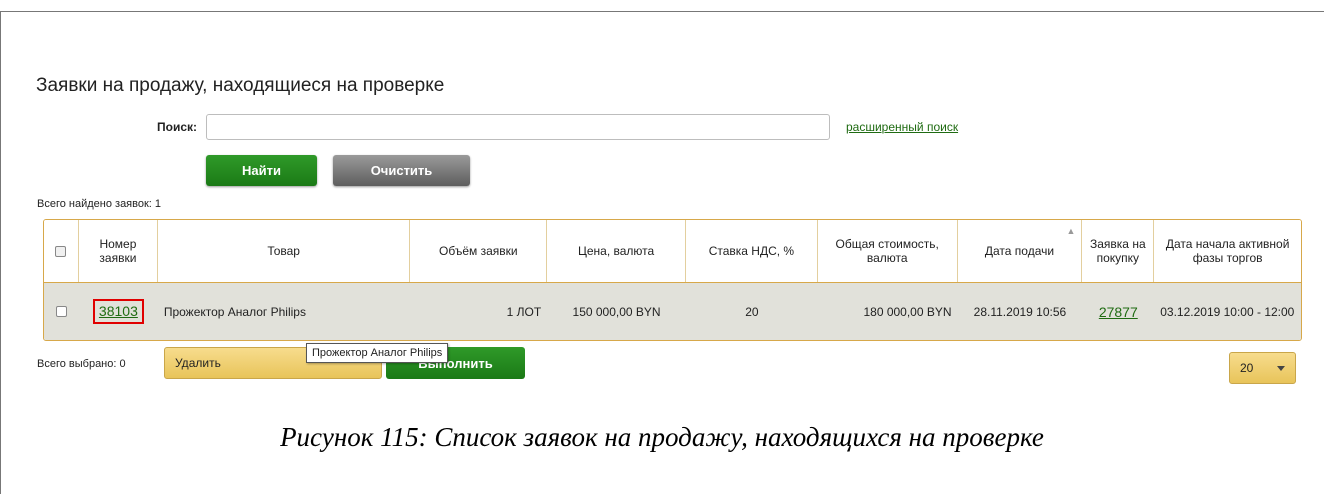 The width and height of the screenshot is (1324, 494). What do you see at coordinates (261, 170) in the screenshot?
I see `find-button: Найти` at bounding box center [261, 170].